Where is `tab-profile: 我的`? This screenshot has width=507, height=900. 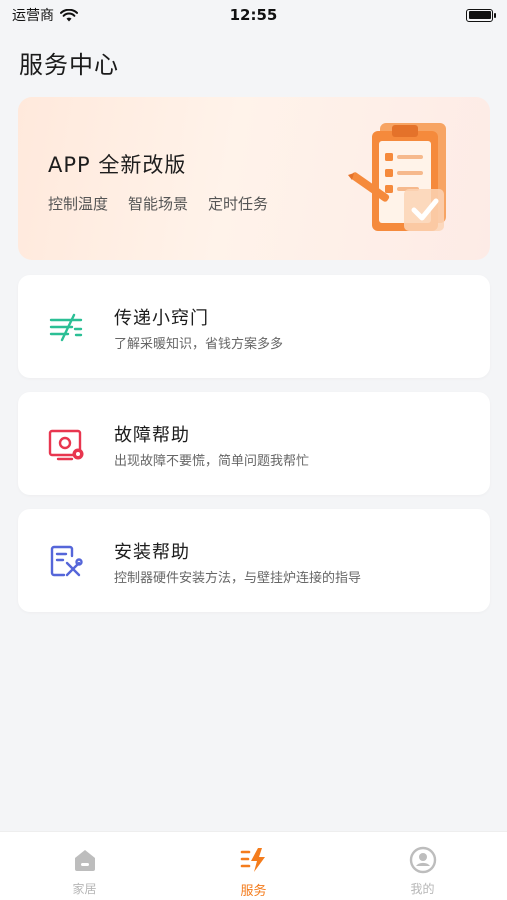
tab-profile: 我的 is located at coordinates (422, 866).